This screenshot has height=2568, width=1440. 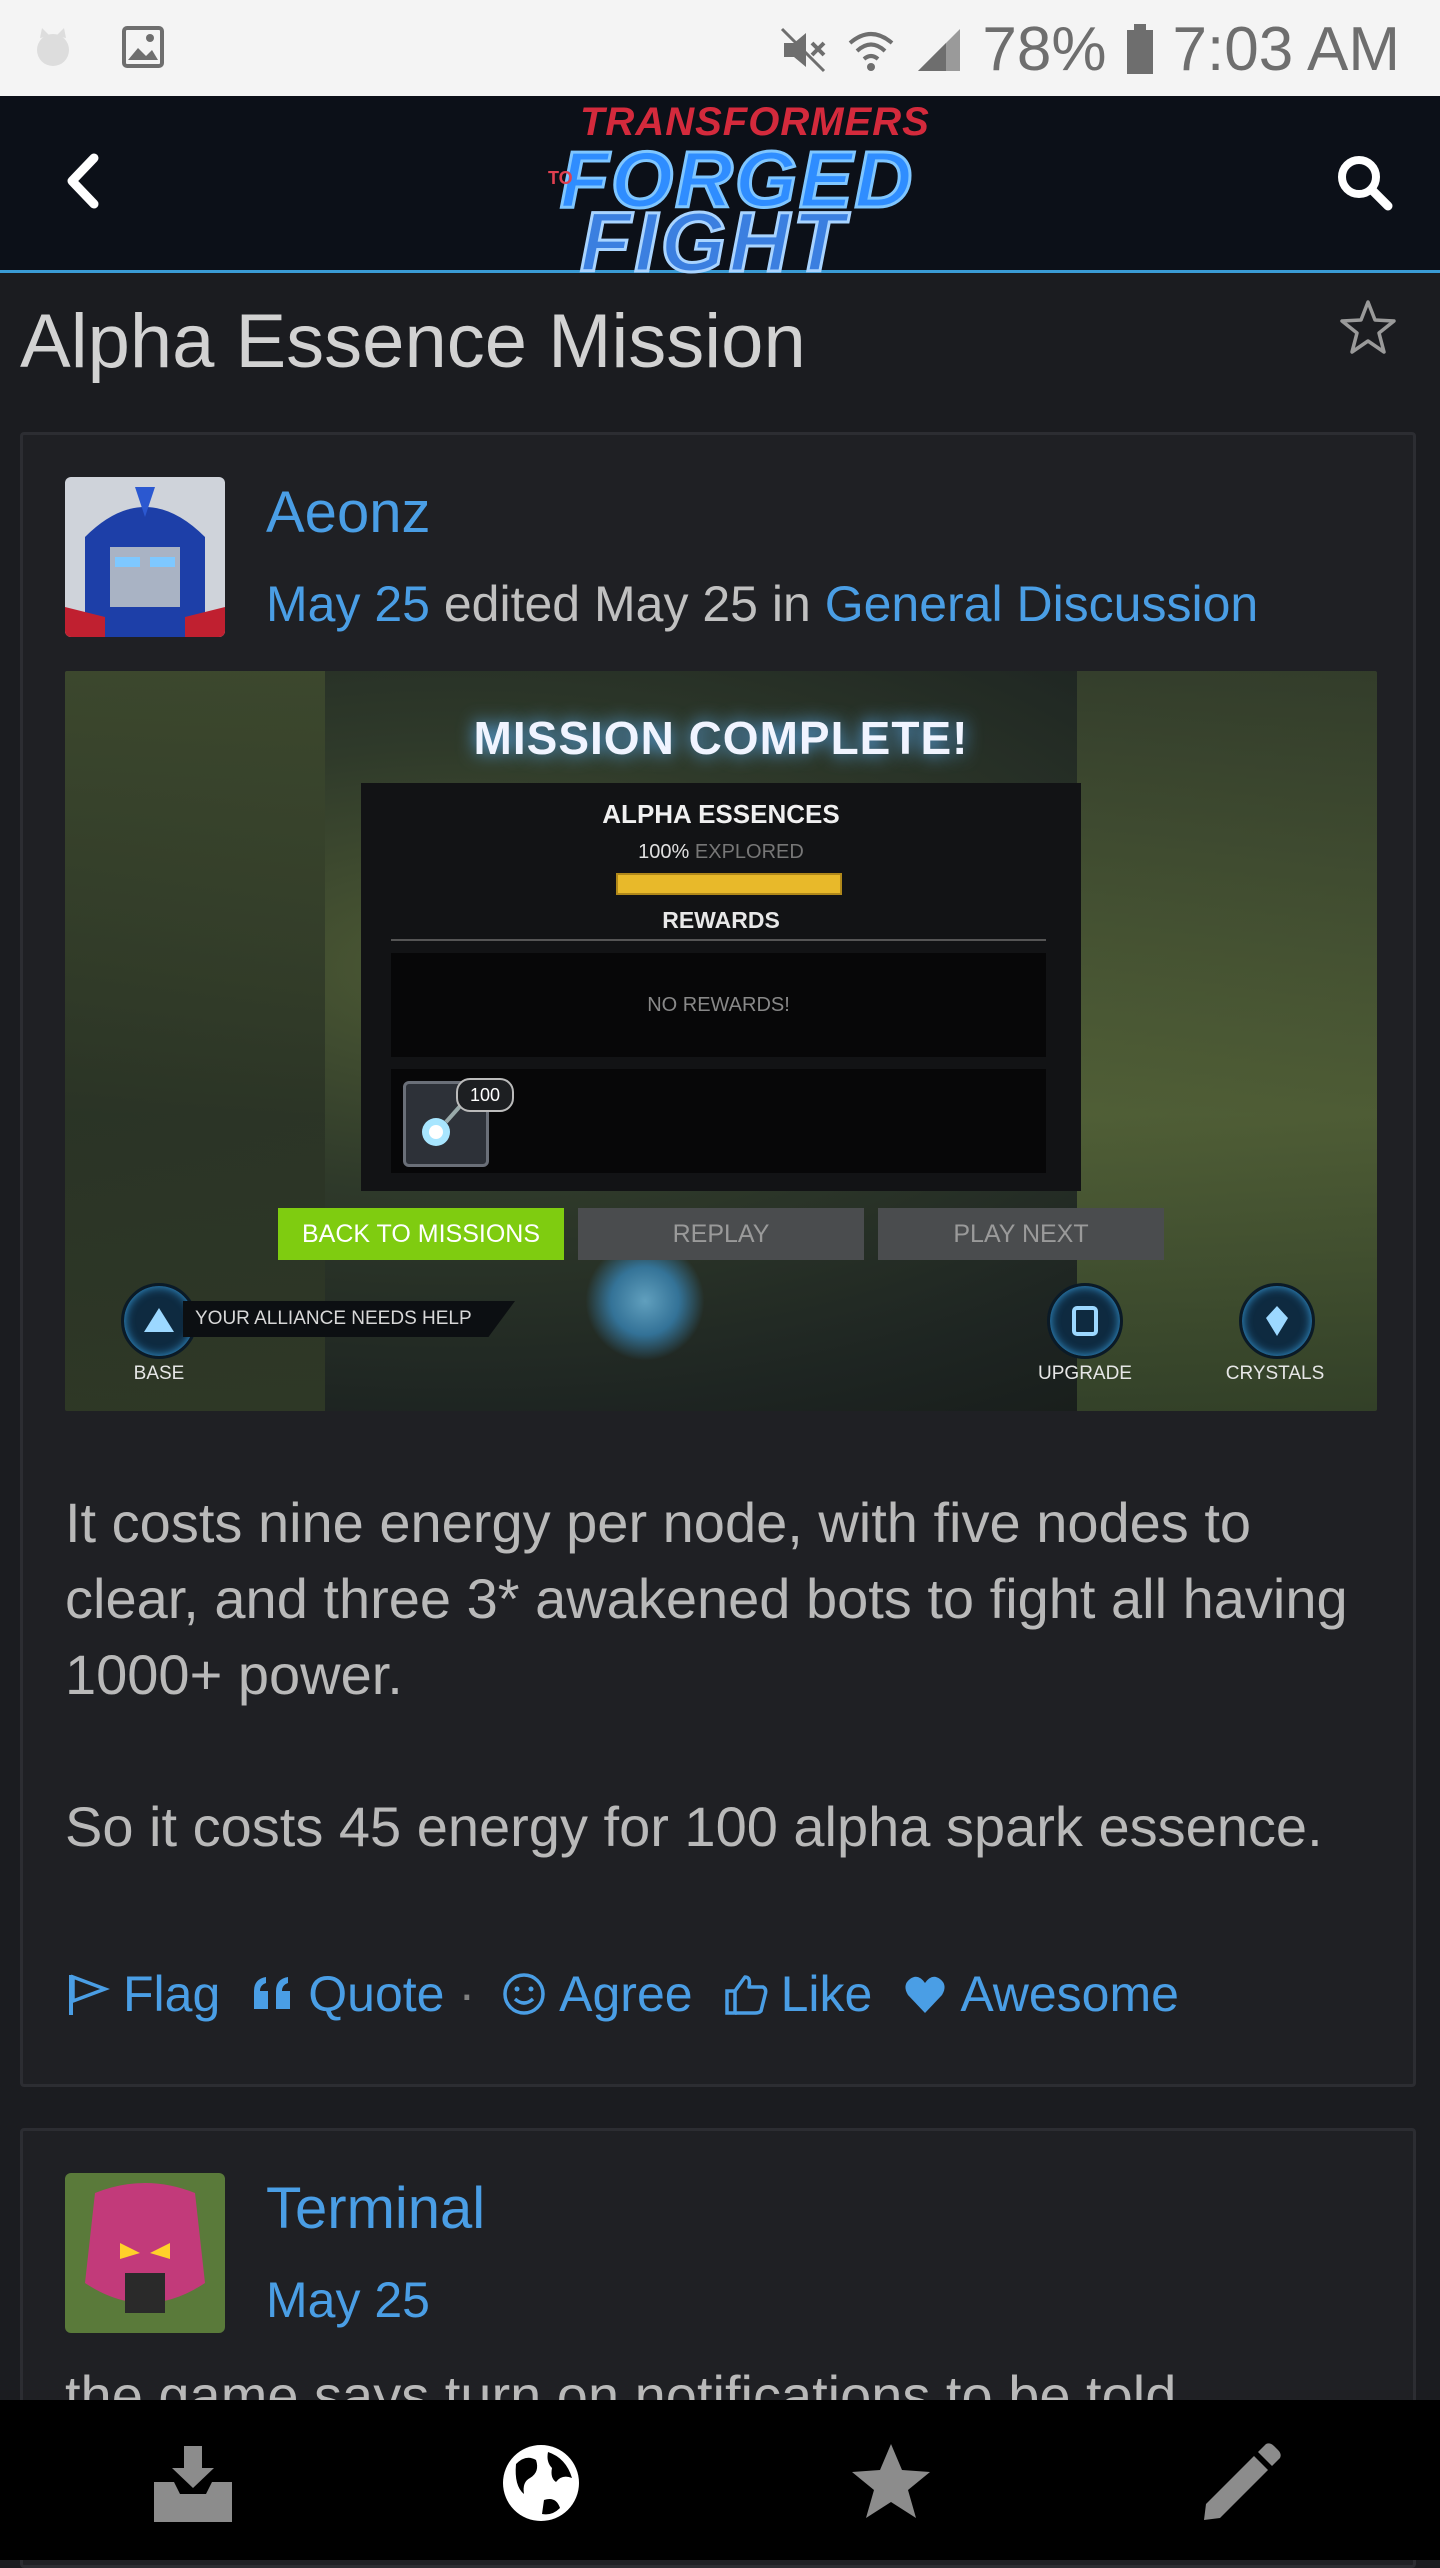 I want to click on terminal-avatar-image, so click(x=145, y=2253).